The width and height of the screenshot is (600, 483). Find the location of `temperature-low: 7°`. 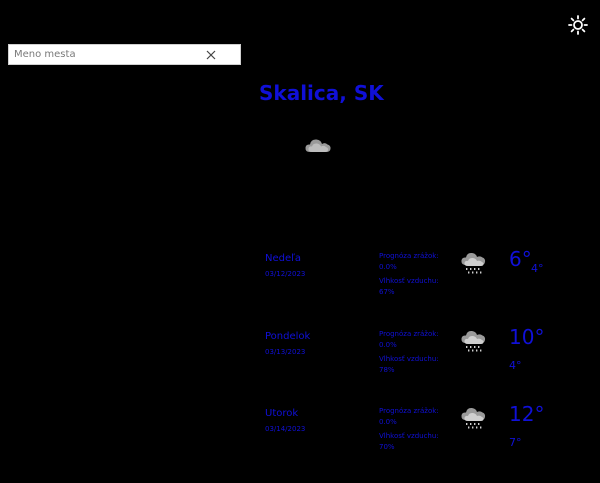

temperature-low: 7° is located at coordinates (515, 442).